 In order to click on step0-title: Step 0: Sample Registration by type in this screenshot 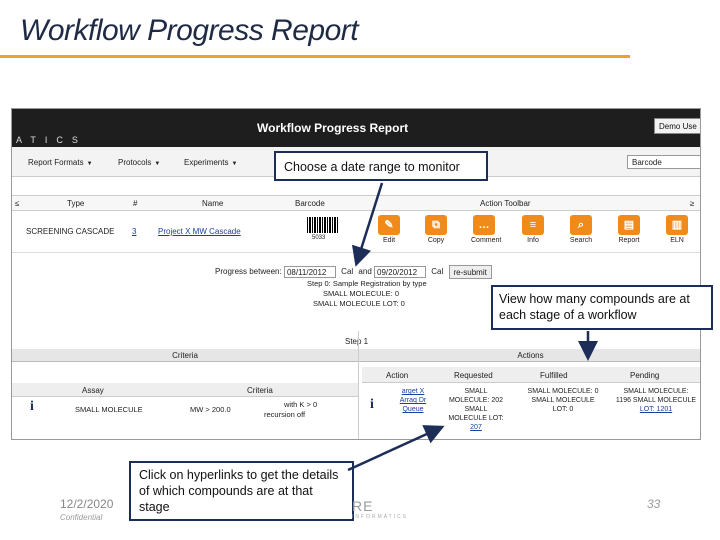, I will do `click(367, 283)`.